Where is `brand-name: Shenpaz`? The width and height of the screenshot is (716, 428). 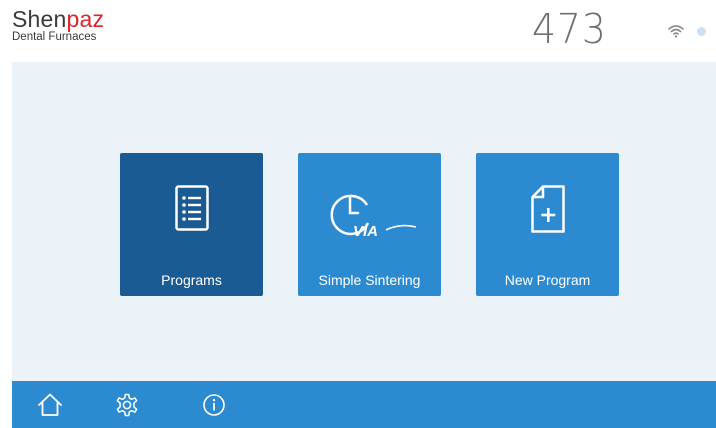 brand-name: Shenpaz is located at coordinates (58, 19).